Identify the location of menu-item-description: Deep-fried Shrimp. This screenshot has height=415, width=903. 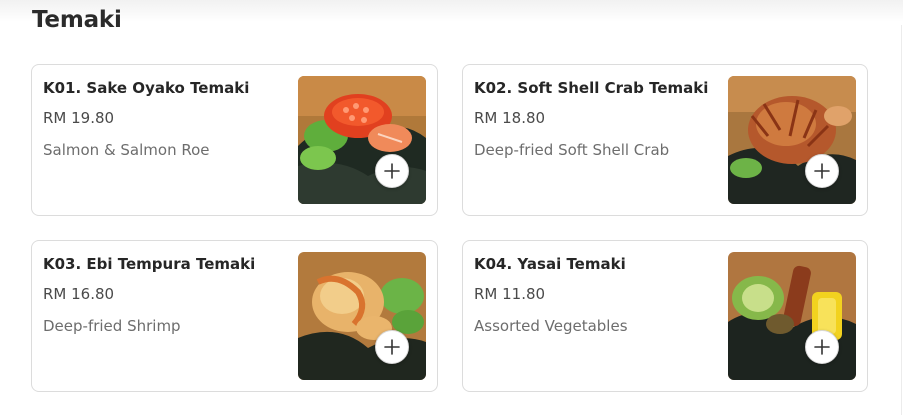
(112, 326).